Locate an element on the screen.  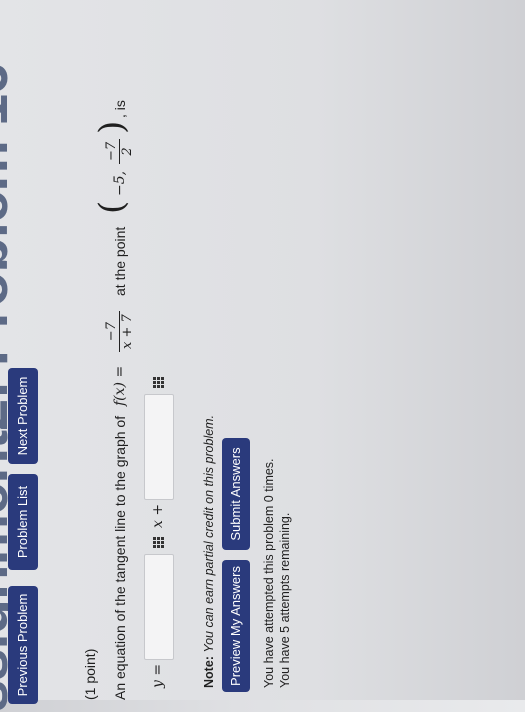
remaining-attempts-text: You have 5 attempts remaining. is located at coordinates (285, 600).